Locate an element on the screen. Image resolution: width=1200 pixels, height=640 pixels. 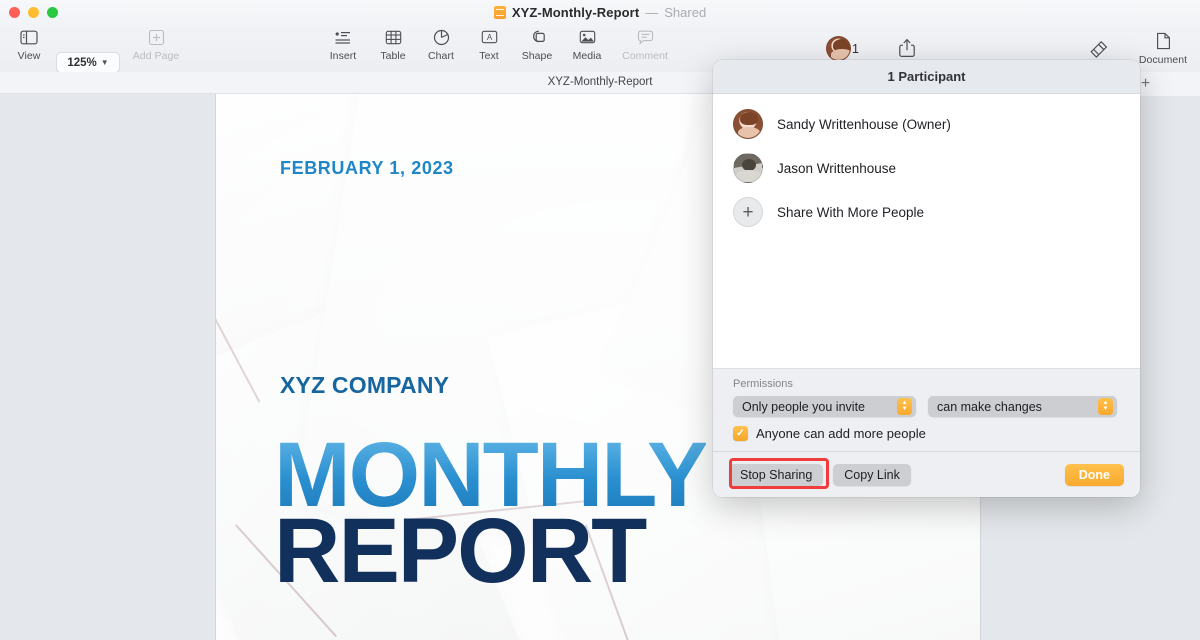
comment-button: Comment is located at coordinates (645, 44).